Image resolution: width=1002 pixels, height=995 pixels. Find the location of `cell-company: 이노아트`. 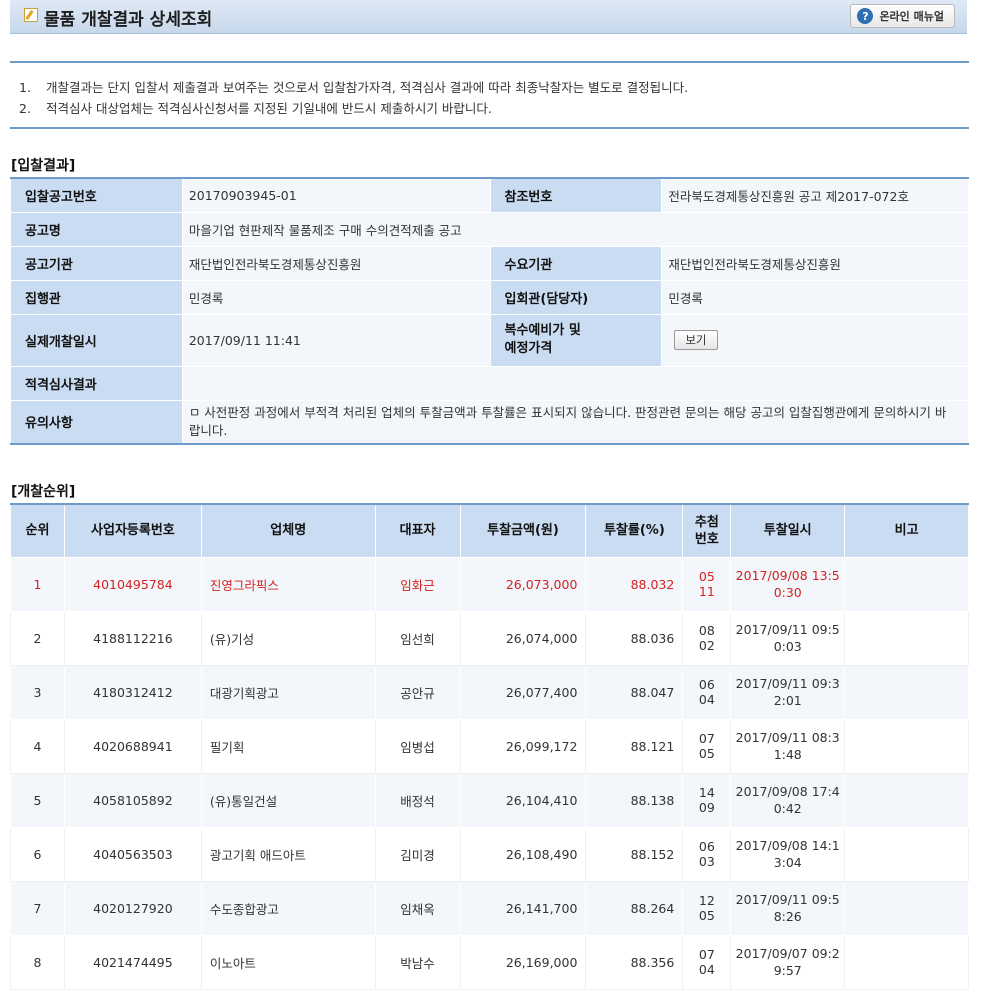

cell-company: 이노아트 is located at coordinates (288, 962).